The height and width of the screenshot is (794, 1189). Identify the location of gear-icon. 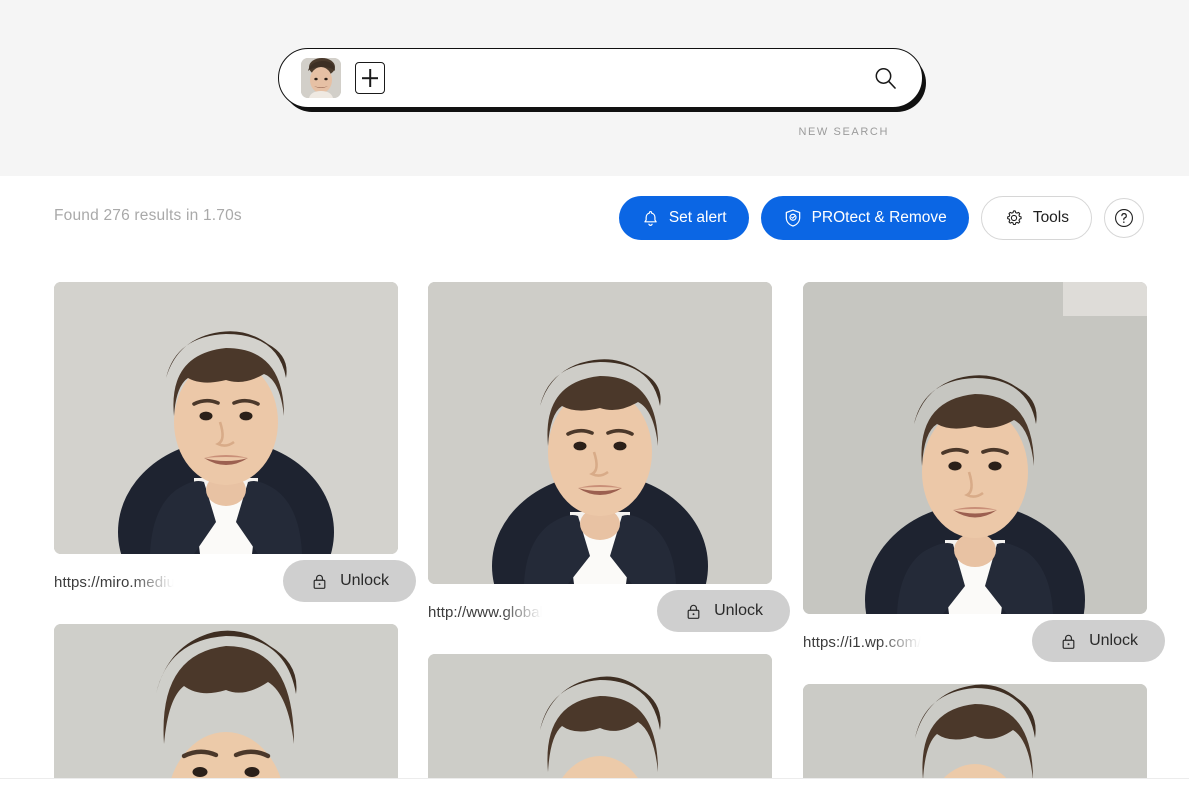
(1014, 218).